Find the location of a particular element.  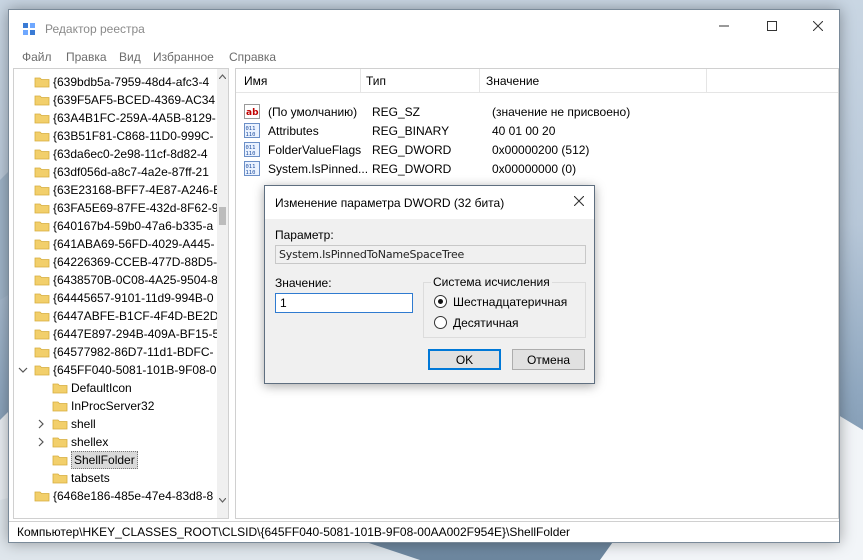

scroll-down-arrow is located at coordinates (222, 500).